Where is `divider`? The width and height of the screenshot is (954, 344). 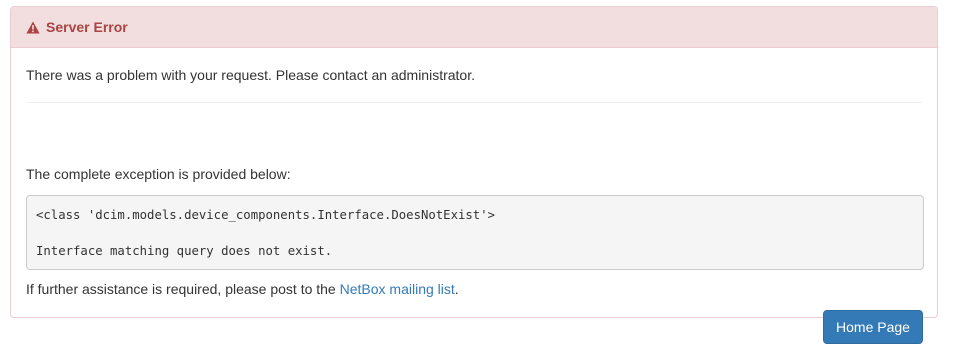
divider is located at coordinates (474, 102).